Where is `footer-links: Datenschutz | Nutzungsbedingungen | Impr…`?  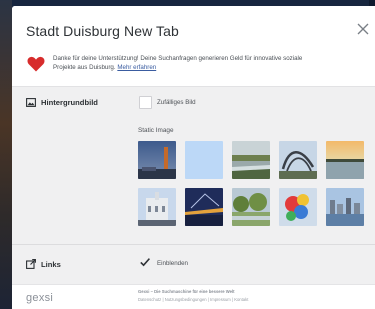
footer-links: Datenschutz | Nutzungsbedingungen | Impr… is located at coordinates (193, 299).